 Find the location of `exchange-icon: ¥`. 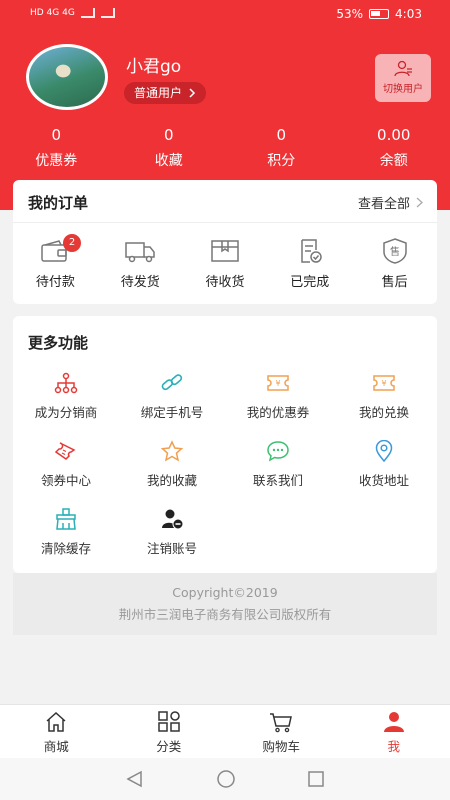

exchange-icon: ¥ is located at coordinates (384, 383).